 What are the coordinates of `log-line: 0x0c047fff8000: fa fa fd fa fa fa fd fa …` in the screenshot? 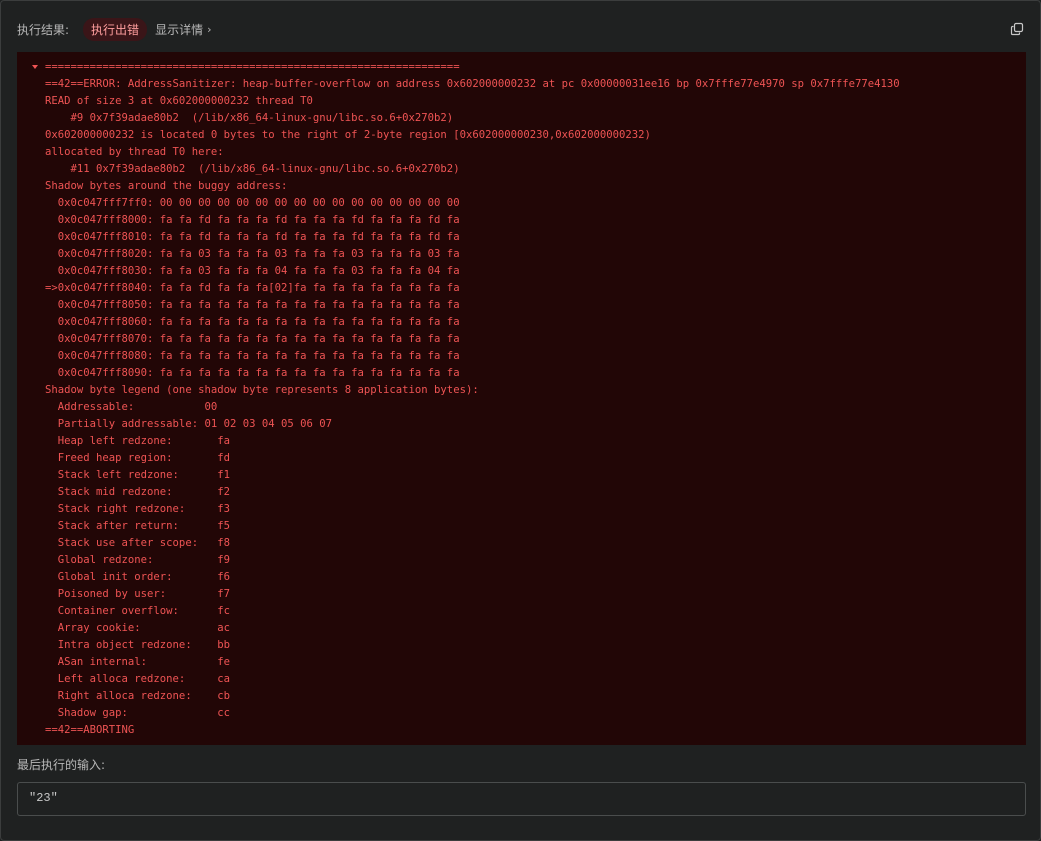 It's located at (252, 220).